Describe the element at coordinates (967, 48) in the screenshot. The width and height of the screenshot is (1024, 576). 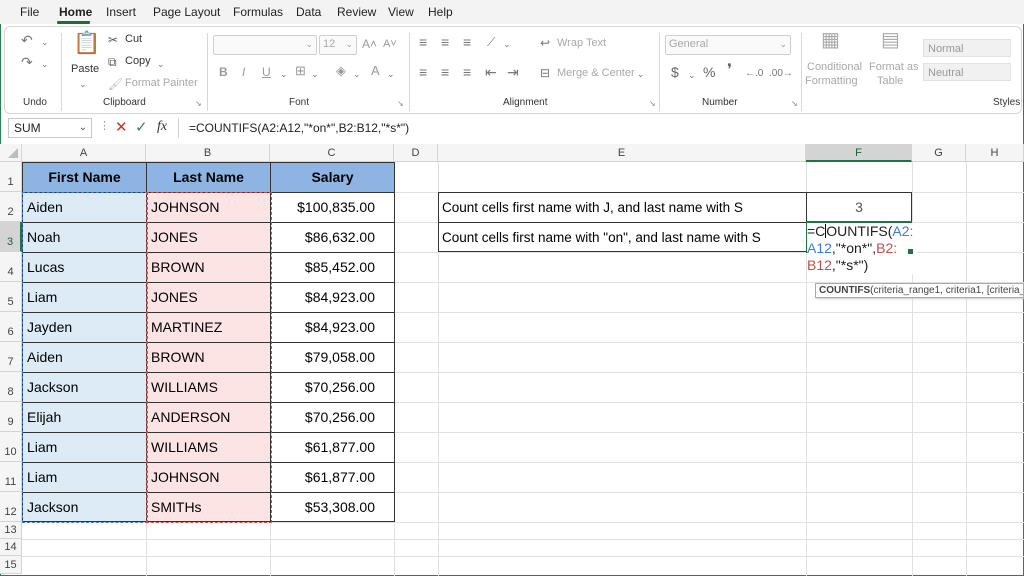
I see `style-normal: Normal` at that location.